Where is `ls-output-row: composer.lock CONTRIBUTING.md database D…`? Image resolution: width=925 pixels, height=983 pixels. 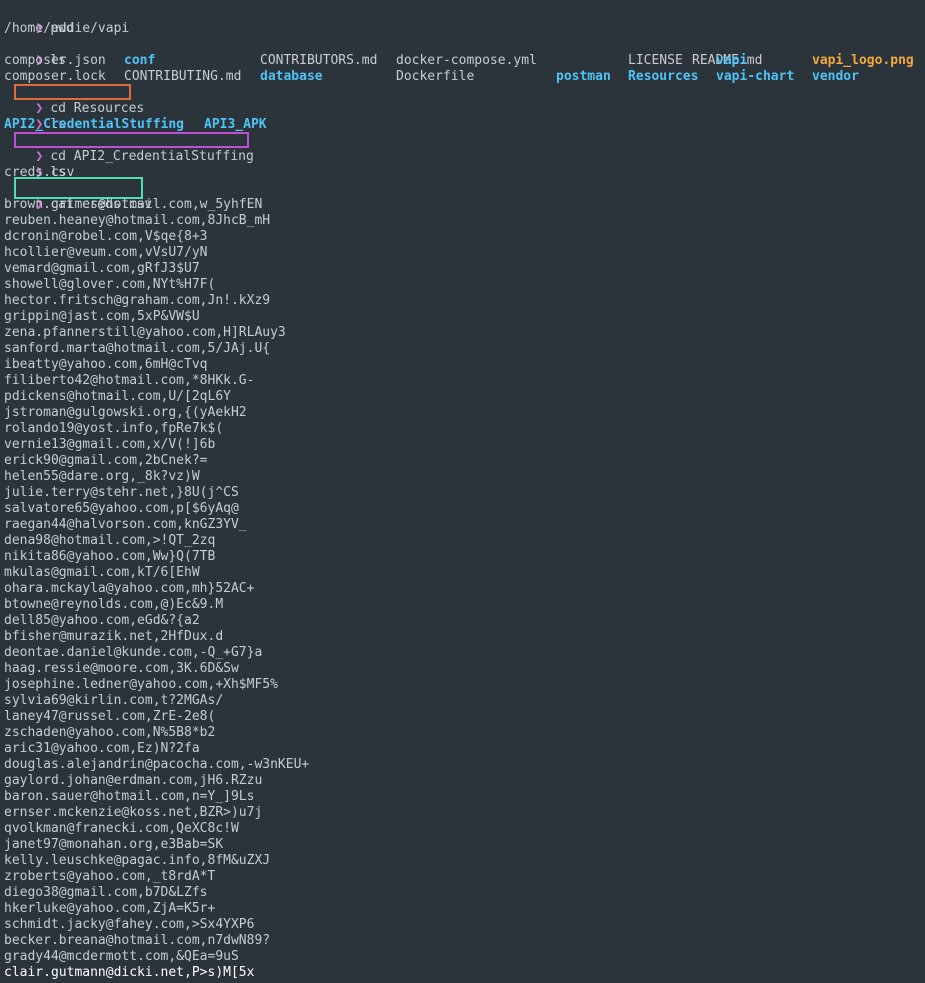 ls-output-row: composer.lock CONTRIBUTING.md database D… is located at coordinates (464, 77).